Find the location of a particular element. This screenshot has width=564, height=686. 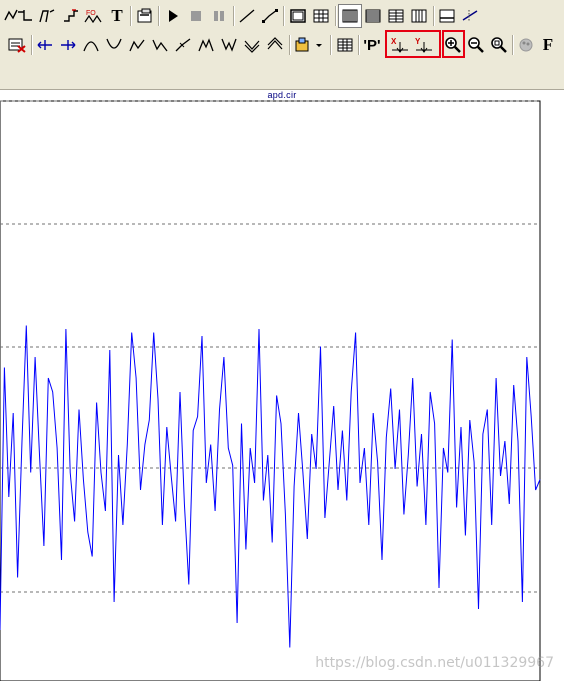

schematic-icon is located at coordinates (47, 16).